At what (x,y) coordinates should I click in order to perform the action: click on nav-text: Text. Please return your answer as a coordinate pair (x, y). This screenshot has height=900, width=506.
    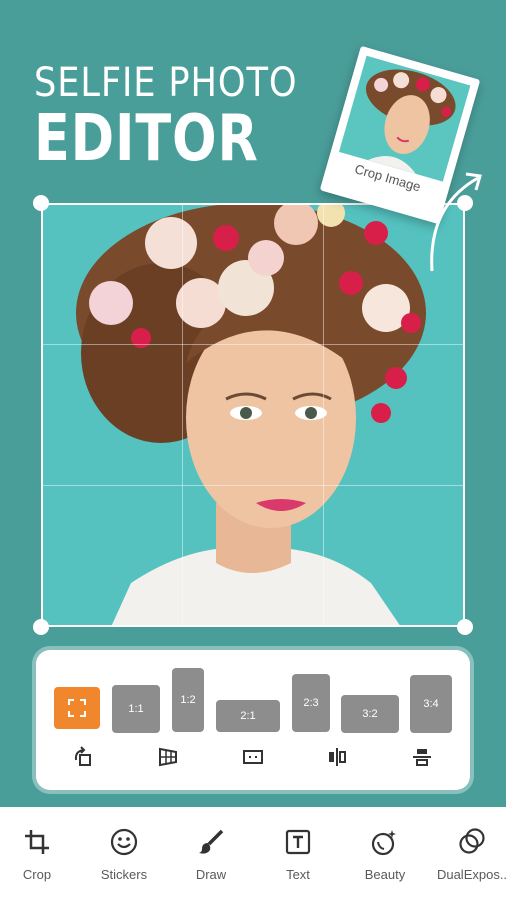
    Looking at the image, I should click on (298, 853).